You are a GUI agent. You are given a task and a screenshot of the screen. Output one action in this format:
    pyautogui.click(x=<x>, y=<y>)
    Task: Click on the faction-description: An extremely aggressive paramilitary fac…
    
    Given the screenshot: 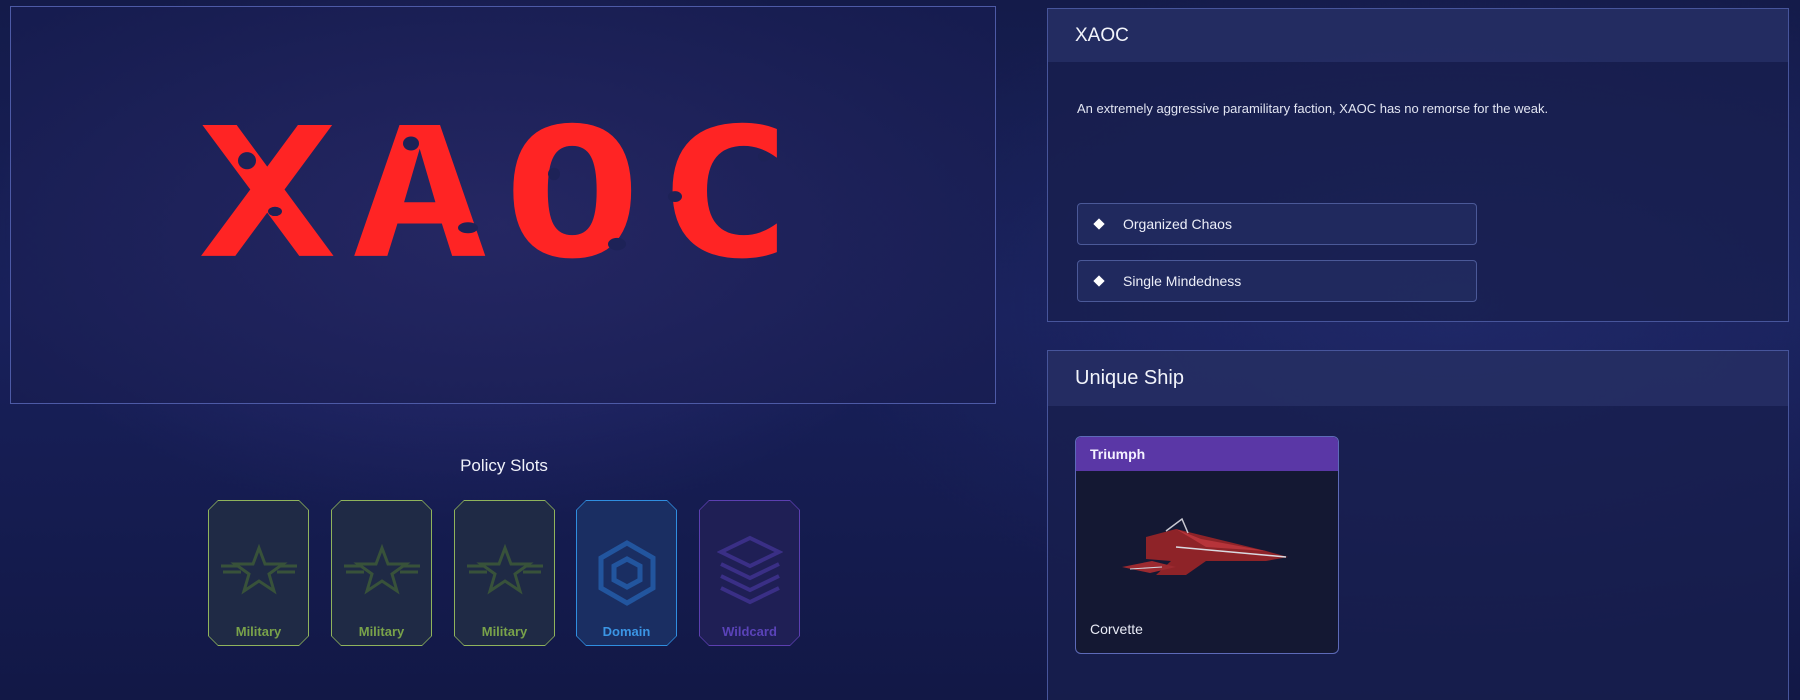 What is the action you would take?
    pyautogui.click(x=1313, y=108)
    